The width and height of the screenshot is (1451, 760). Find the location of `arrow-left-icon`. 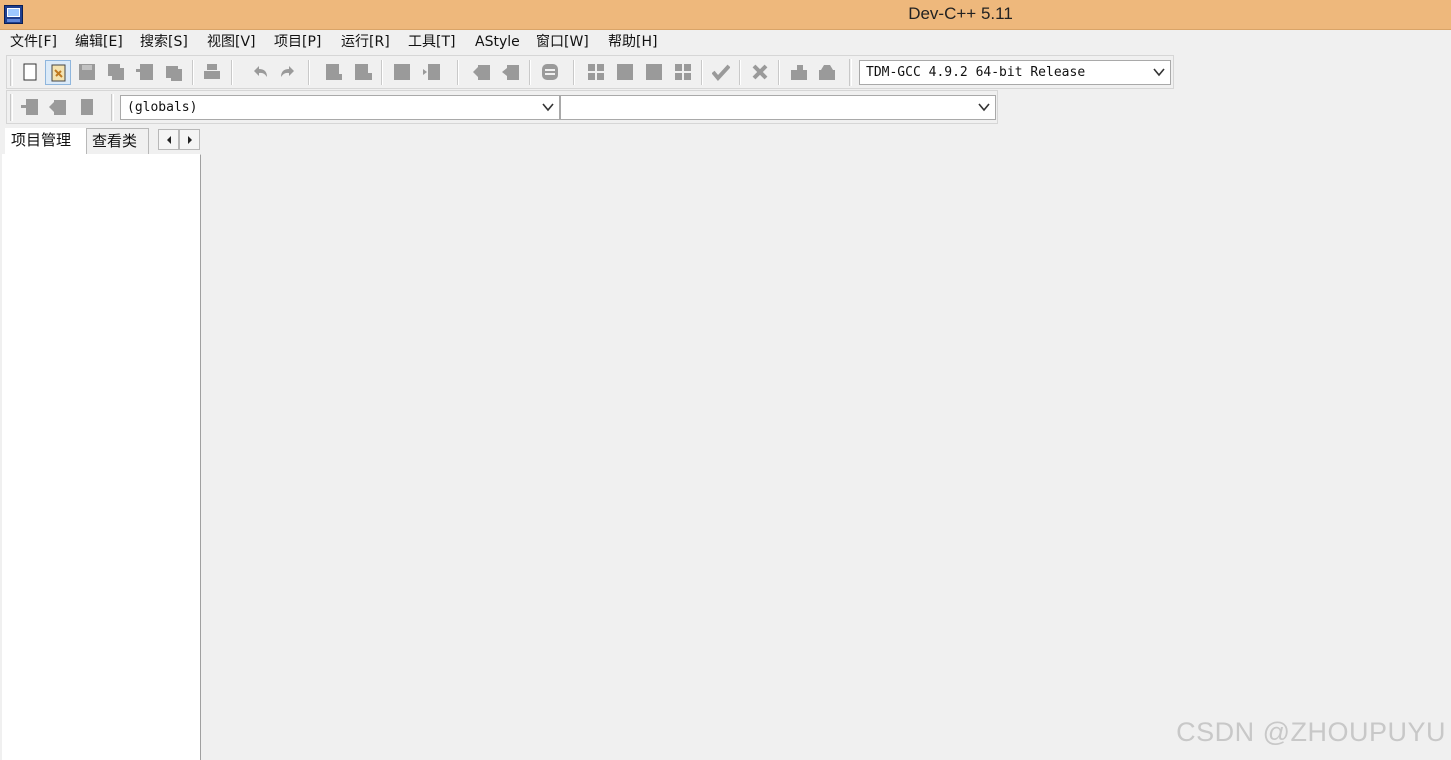

arrow-left-icon is located at coordinates (169, 140).